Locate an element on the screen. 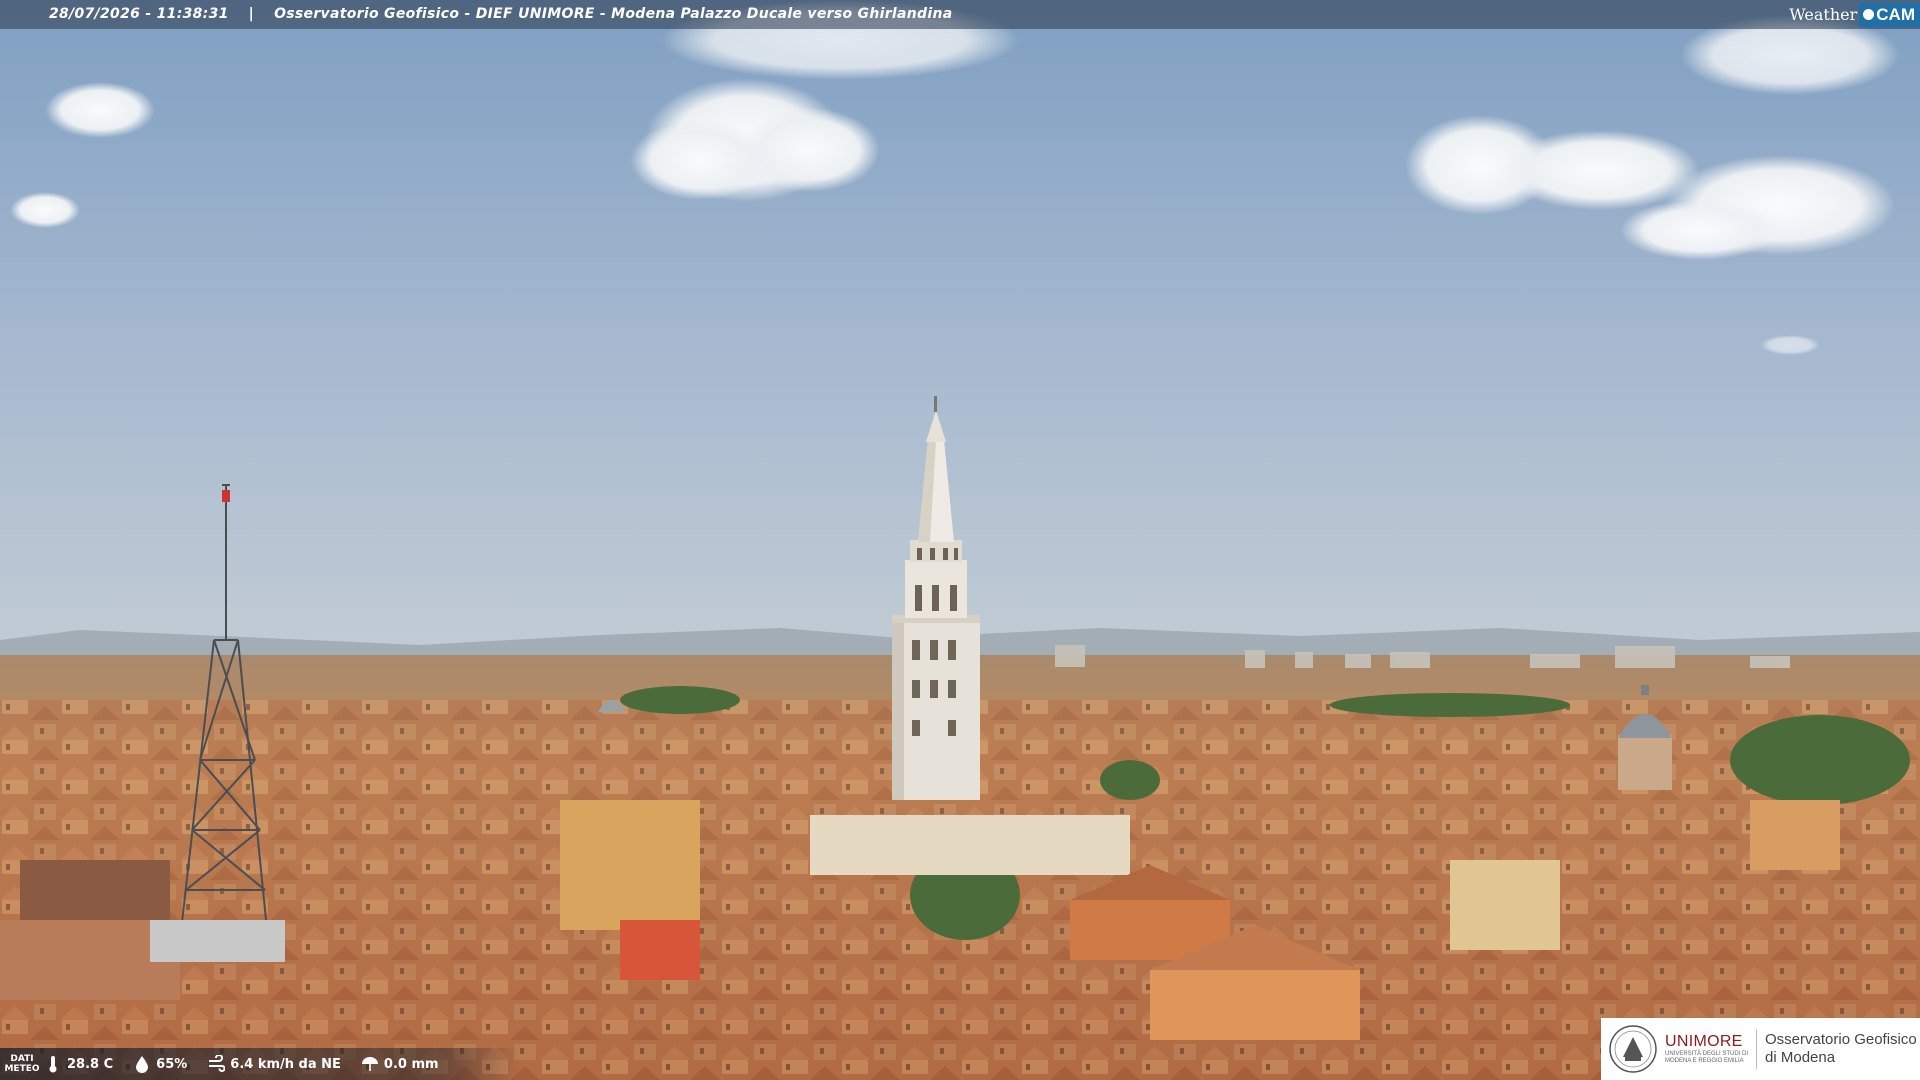 The height and width of the screenshot is (1080, 1920). rain-reading: 0.0 mm is located at coordinates (400, 1064).